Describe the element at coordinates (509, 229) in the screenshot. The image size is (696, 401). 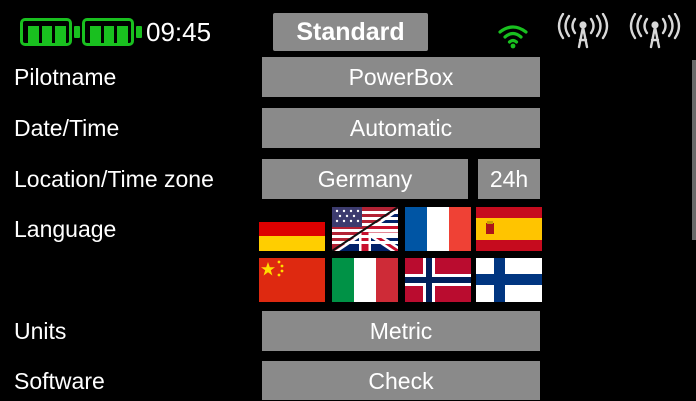
I see `flag-spain-icon` at that location.